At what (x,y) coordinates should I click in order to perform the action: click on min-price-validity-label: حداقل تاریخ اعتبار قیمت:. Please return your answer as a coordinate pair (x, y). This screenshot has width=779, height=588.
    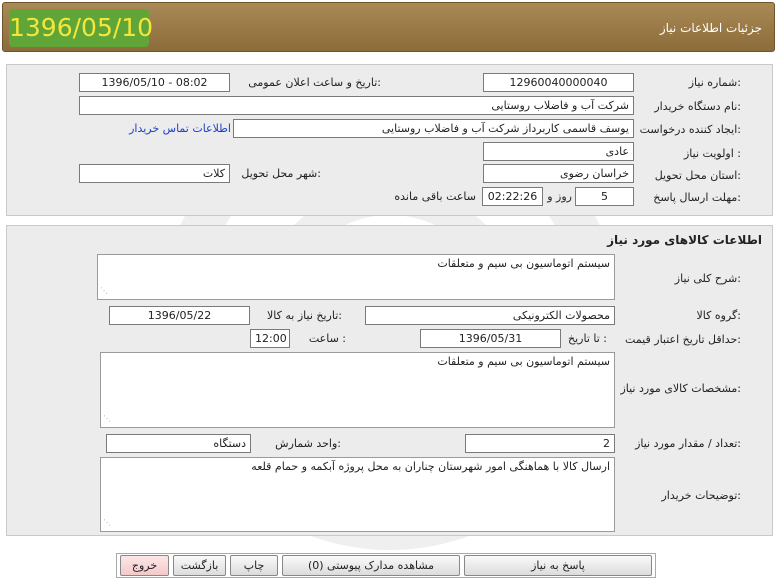
    Looking at the image, I should click on (683, 339).